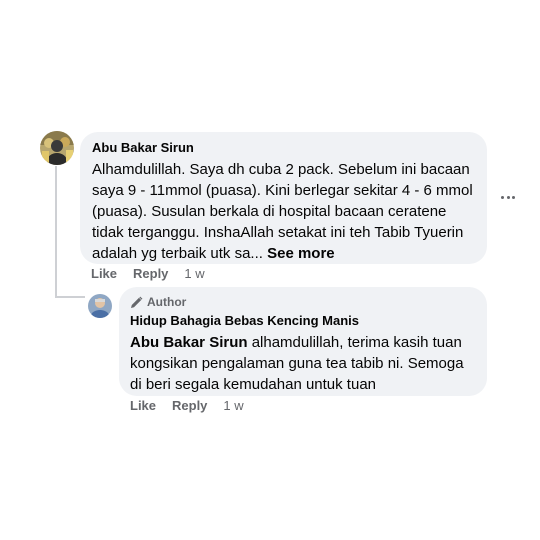 Image resolution: width=540 pixels, height=540 pixels. Describe the element at coordinates (56, 232) in the screenshot. I see `thread-connector-vertical` at that location.